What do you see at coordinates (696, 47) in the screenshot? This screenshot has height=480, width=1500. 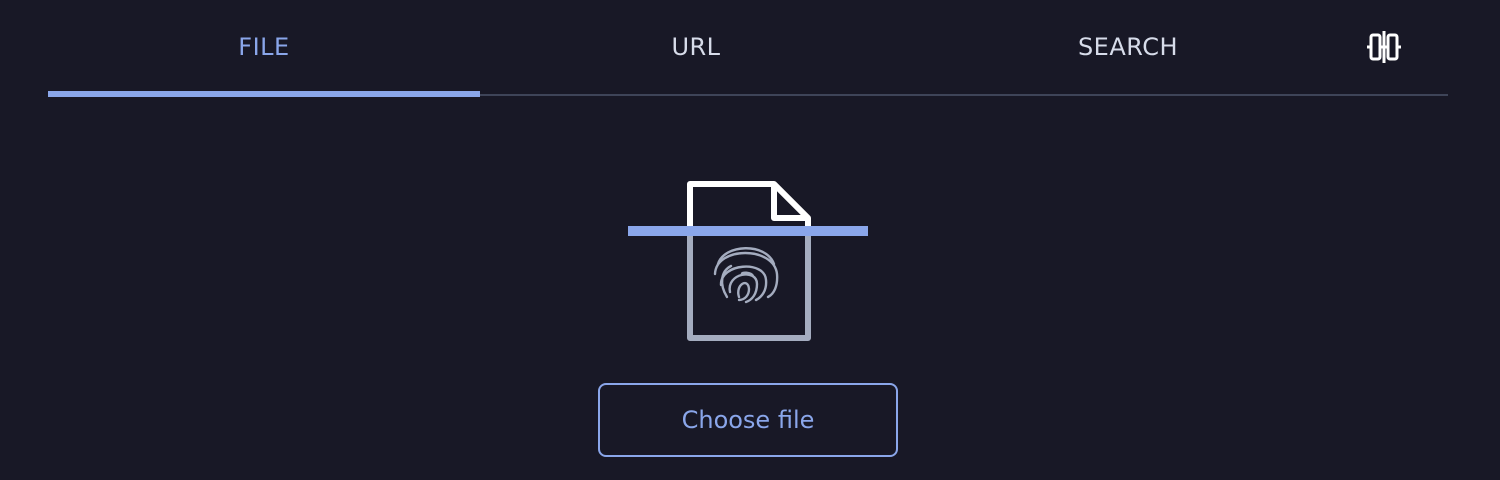 I see `tab-url: URL` at bounding box center [696, 47].